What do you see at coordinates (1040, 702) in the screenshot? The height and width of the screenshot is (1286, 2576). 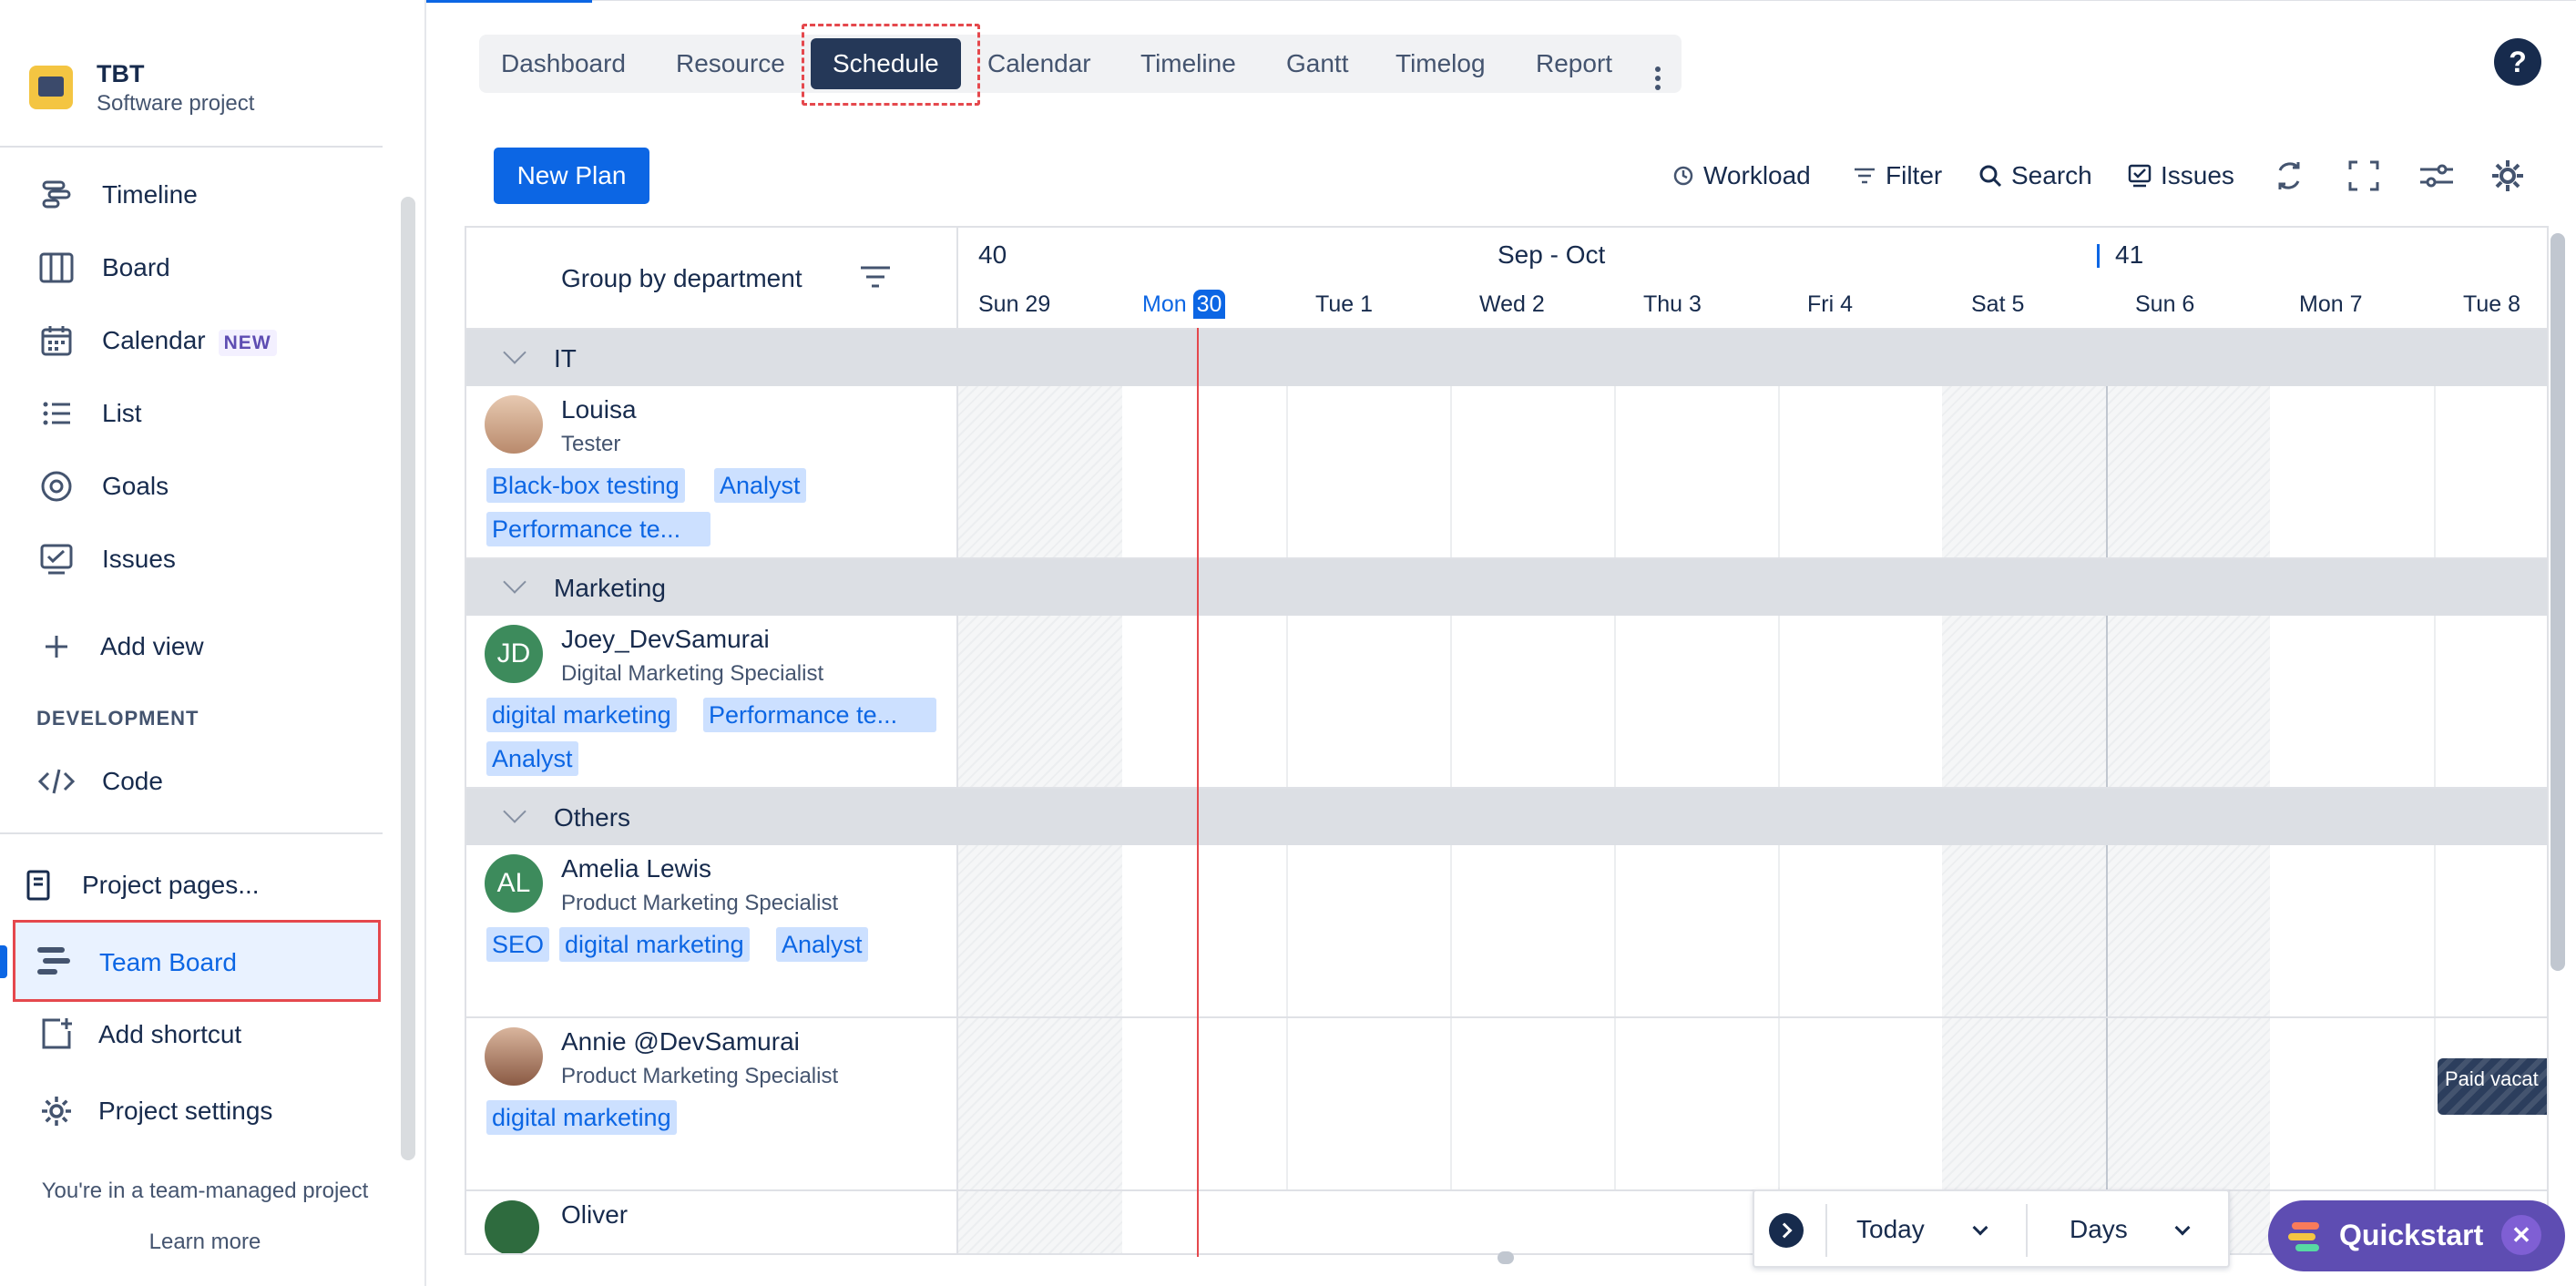 I see `weekend-shade` at bounding box center [1040, 702].